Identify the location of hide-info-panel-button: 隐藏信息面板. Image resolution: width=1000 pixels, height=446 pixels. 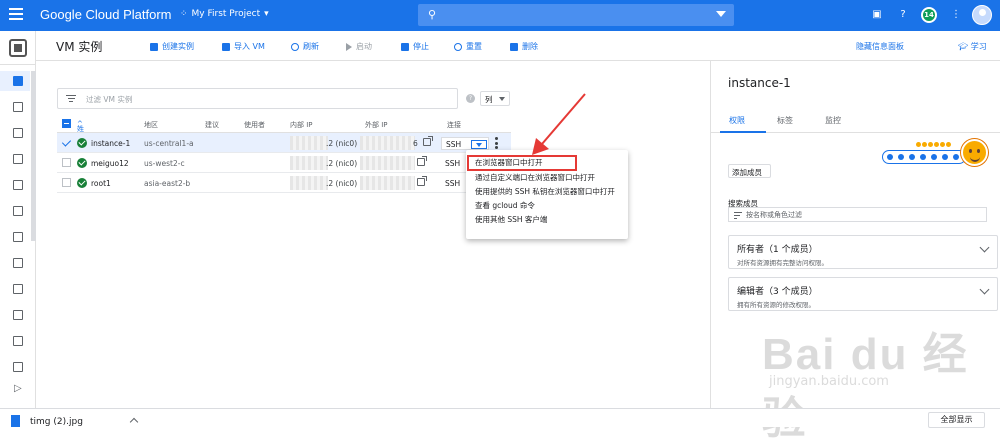
(880, 46).